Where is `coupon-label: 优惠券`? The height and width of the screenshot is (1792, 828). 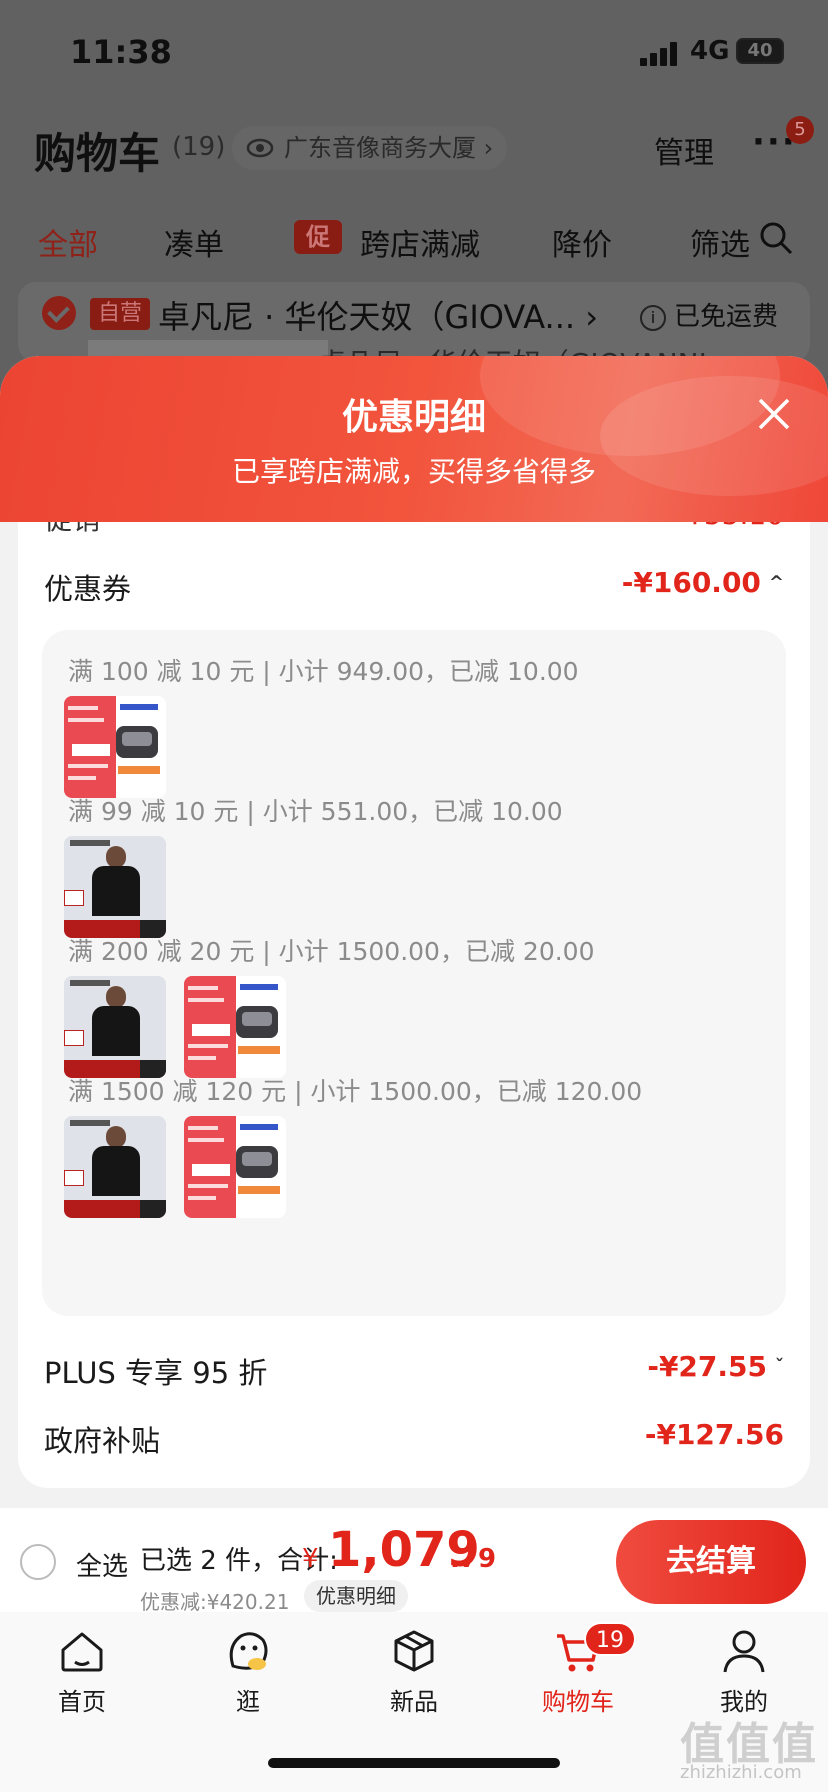 coupon-label: 优惠券 is located at coordinates (88, 589).